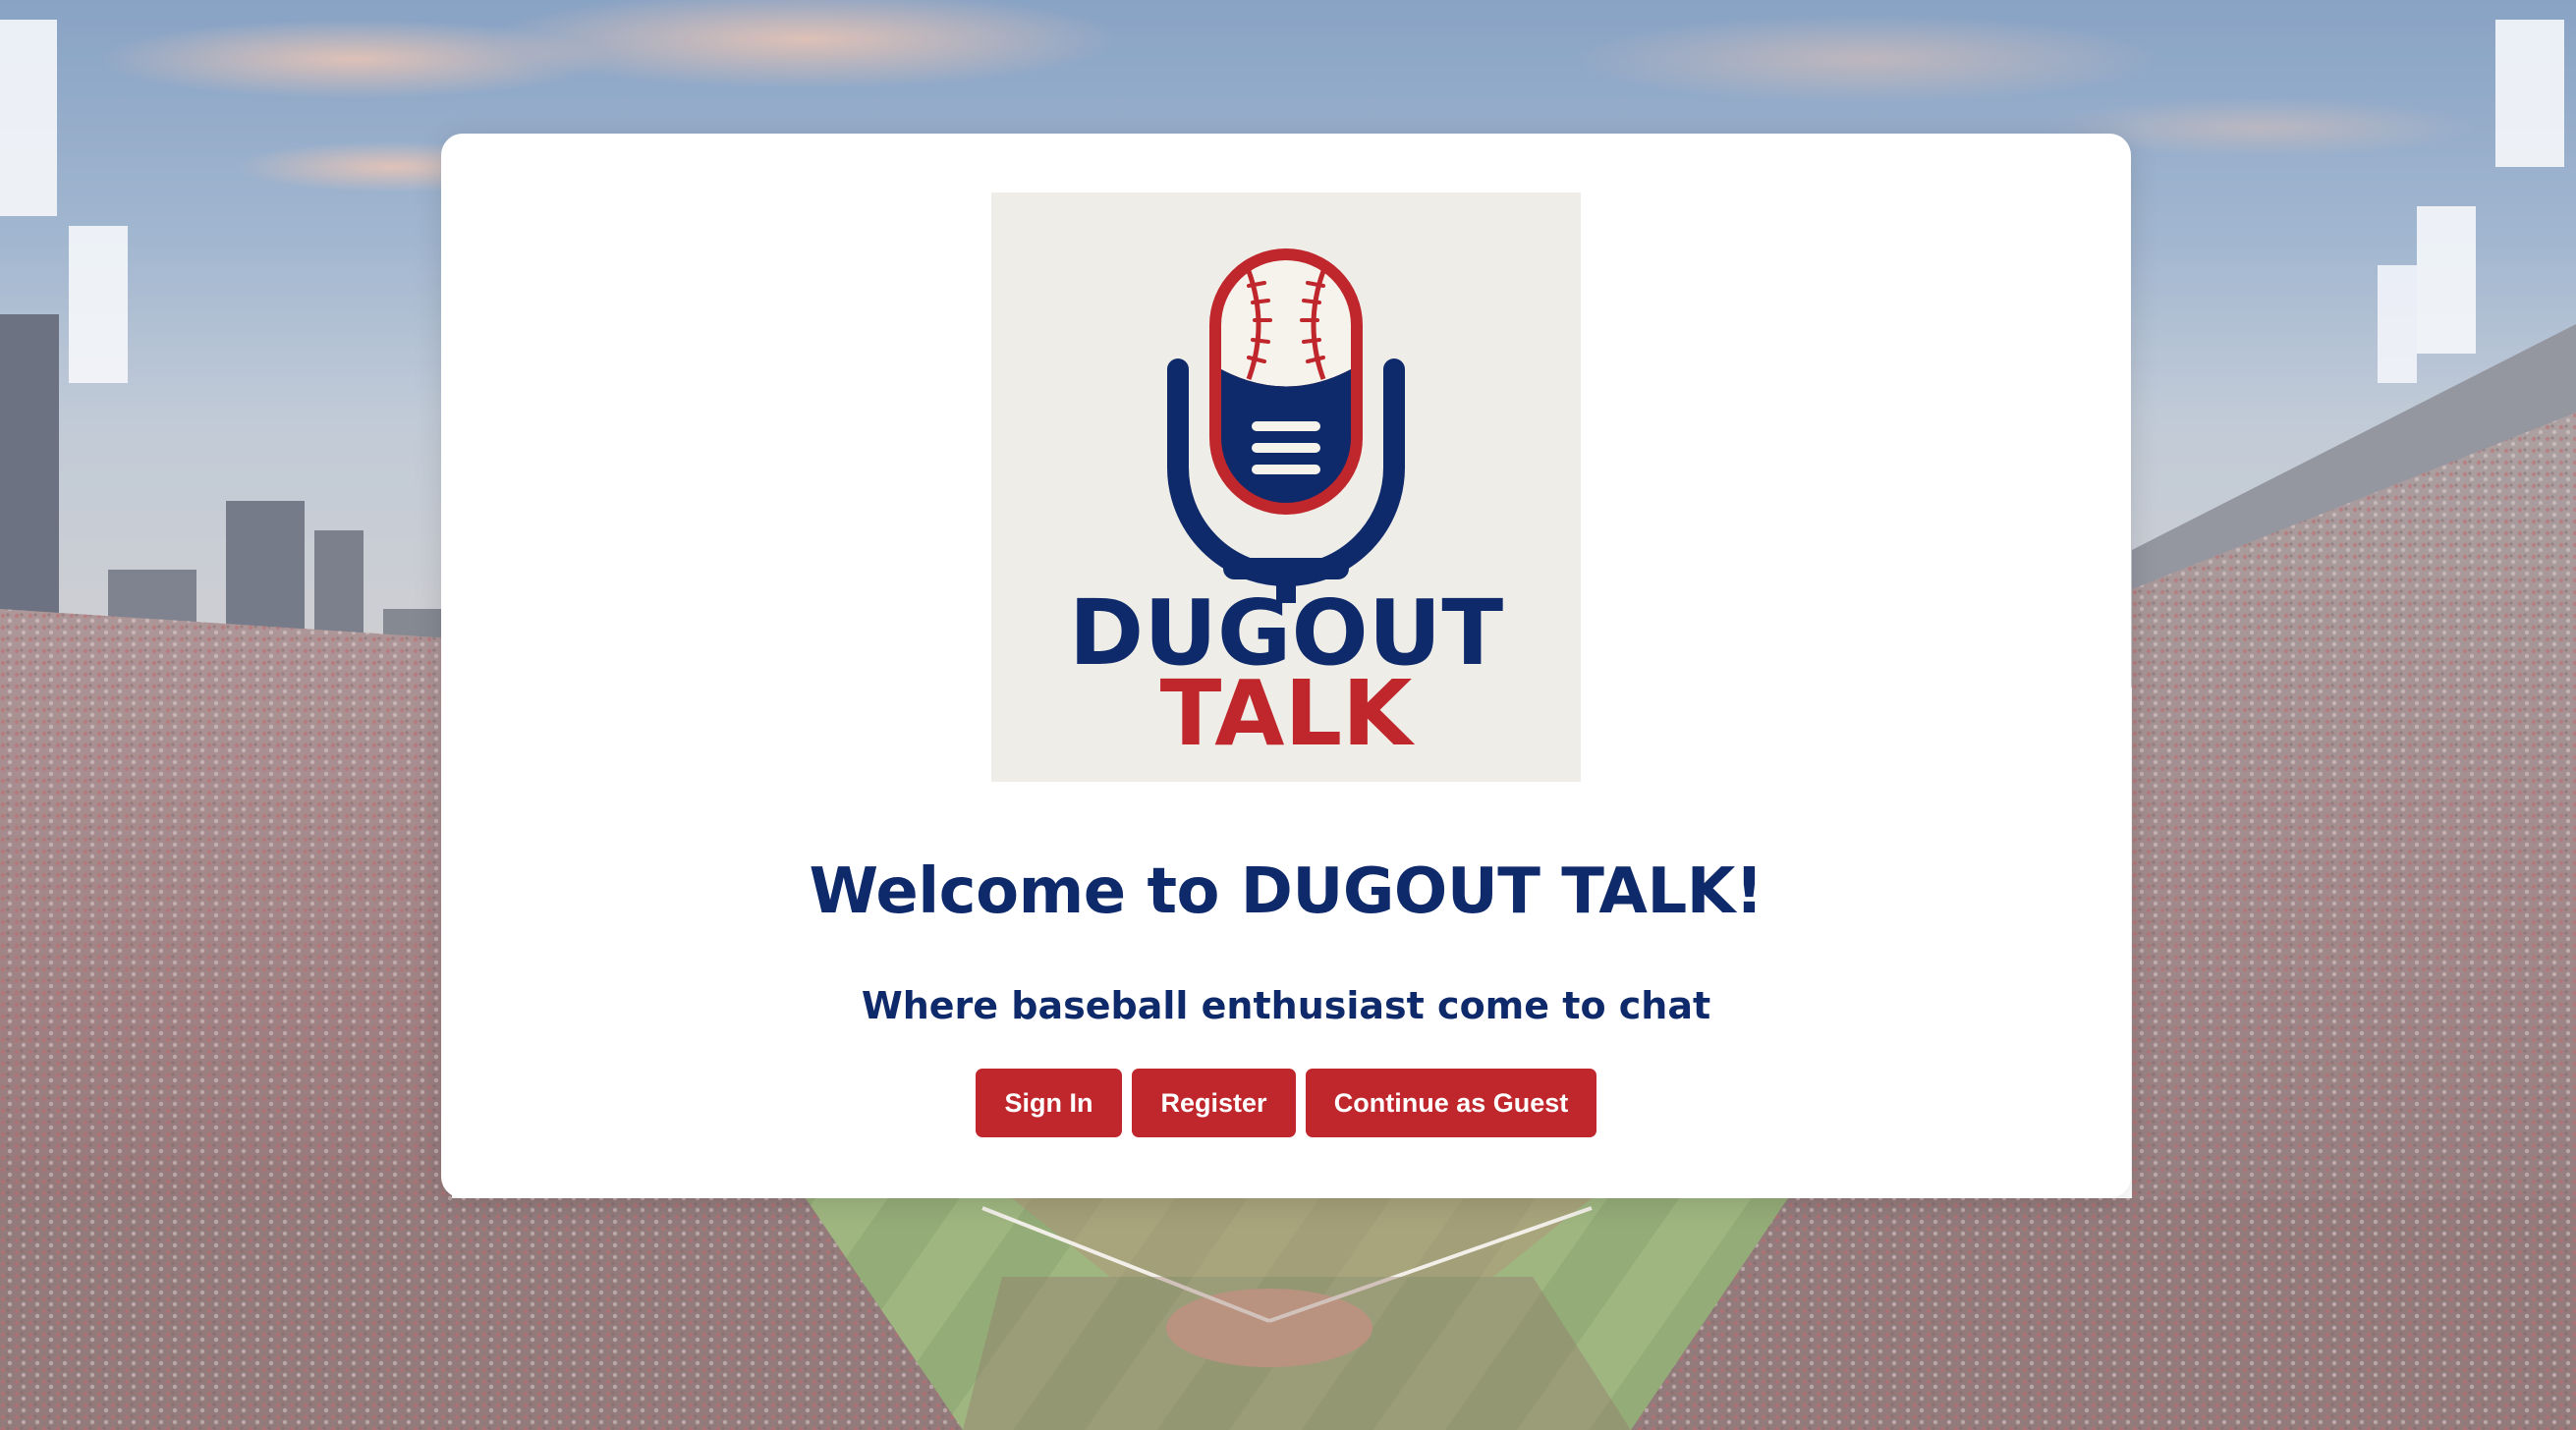  I want to click on sign-in-button: Sign In, so click(1049, 1103).